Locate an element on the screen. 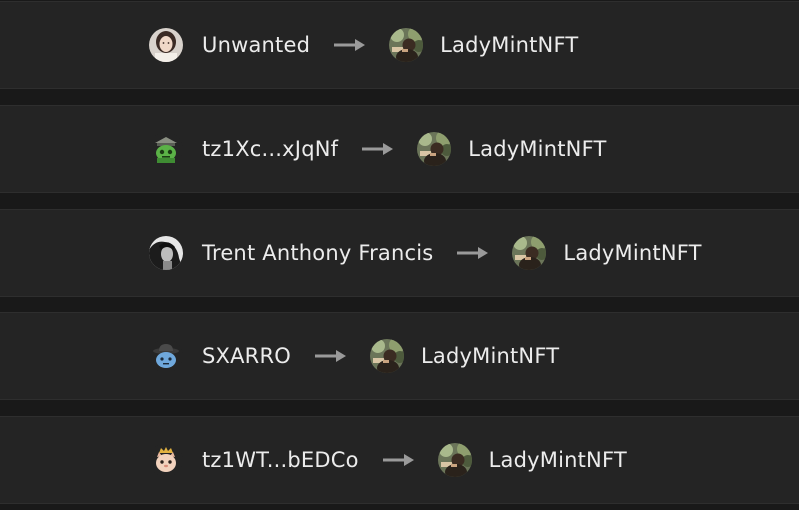 The image size is (799, 510). sender-name: tz1WT...bEDCo is located at coordinates (280, 460).